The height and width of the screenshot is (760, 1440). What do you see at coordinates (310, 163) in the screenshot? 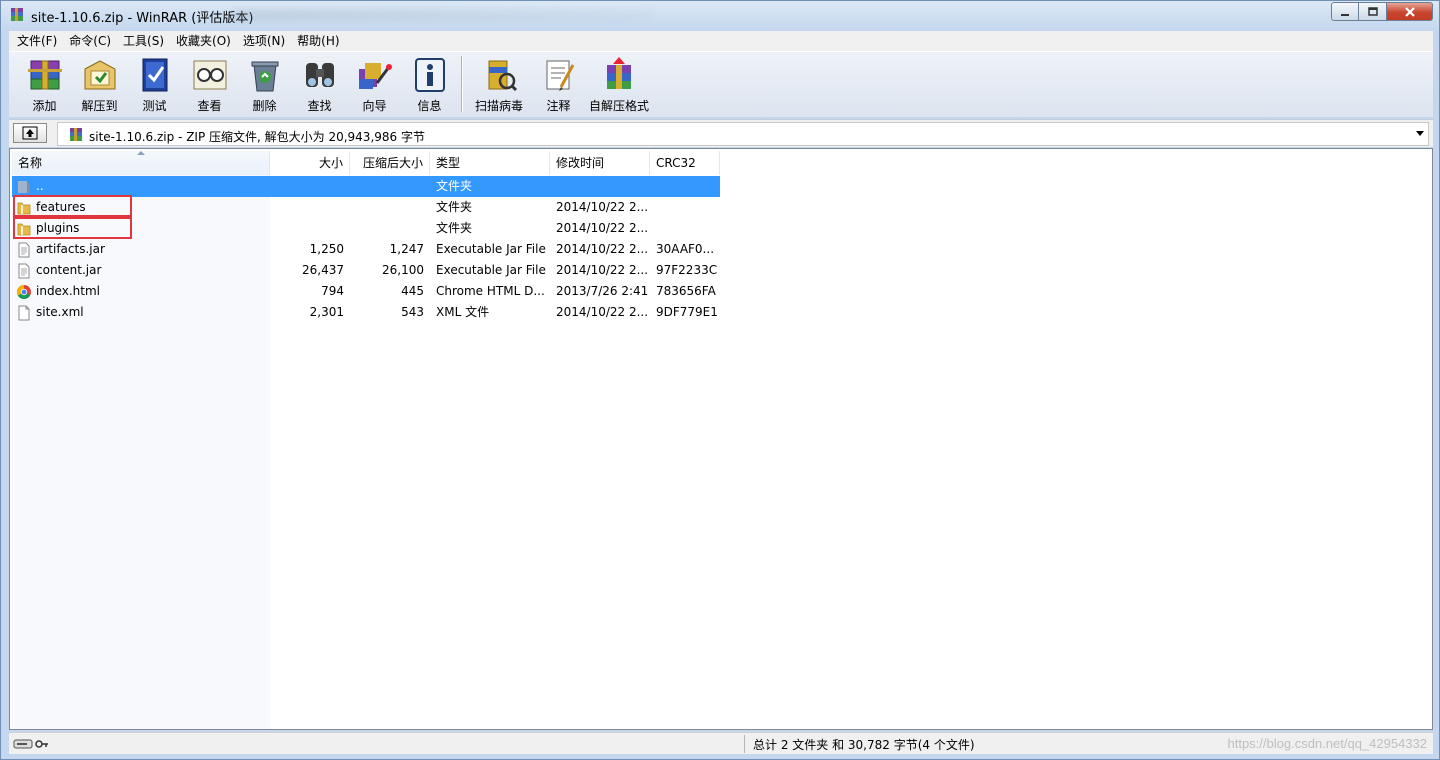
I see `column-header-size: 大小` at bounding box center [310, 163].